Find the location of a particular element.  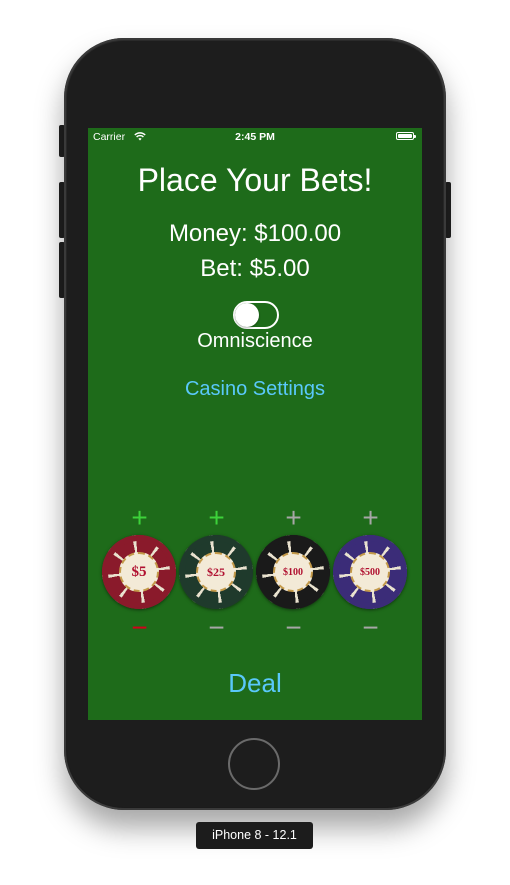

remove-chip-100-button: − is located at coordinates (293, 628).